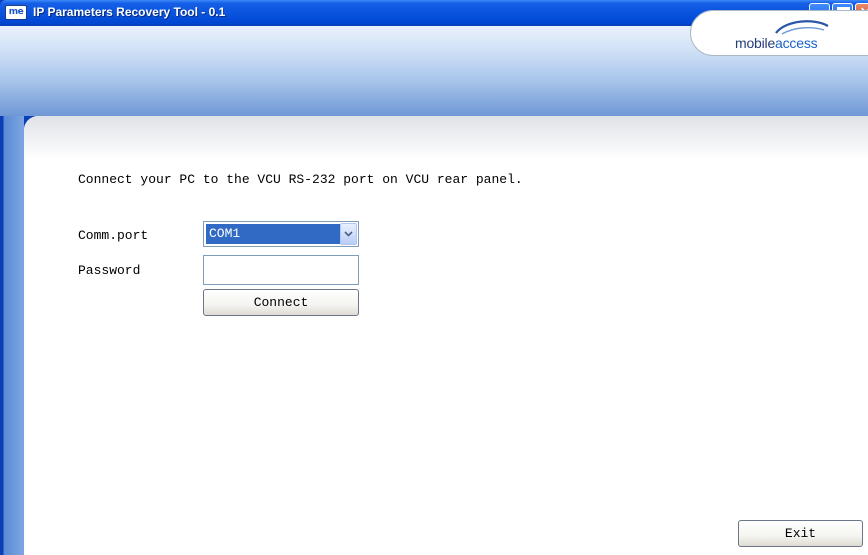 The width and height of the screenshot is (868, 555). Describe the element at coordinates (446, 138) in the screenshot. I see `panel-header-gradient` at that location.